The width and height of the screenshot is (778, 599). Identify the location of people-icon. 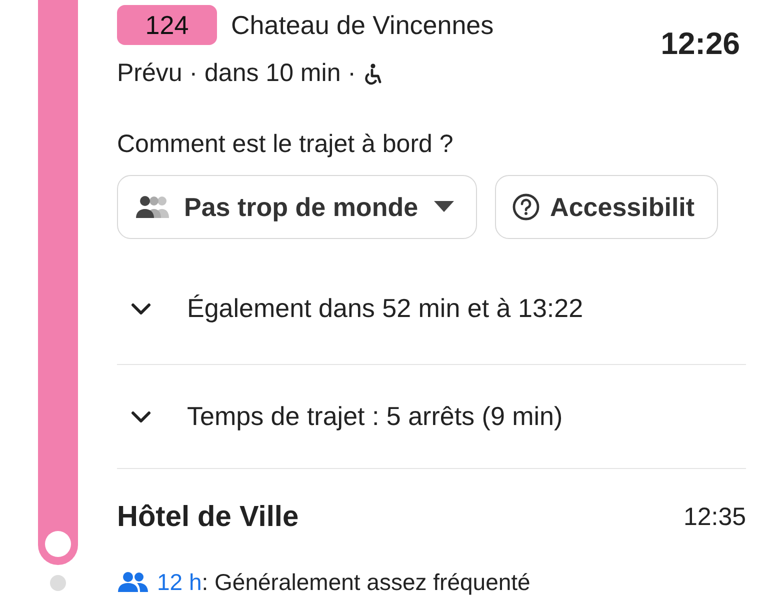
(133, 582).